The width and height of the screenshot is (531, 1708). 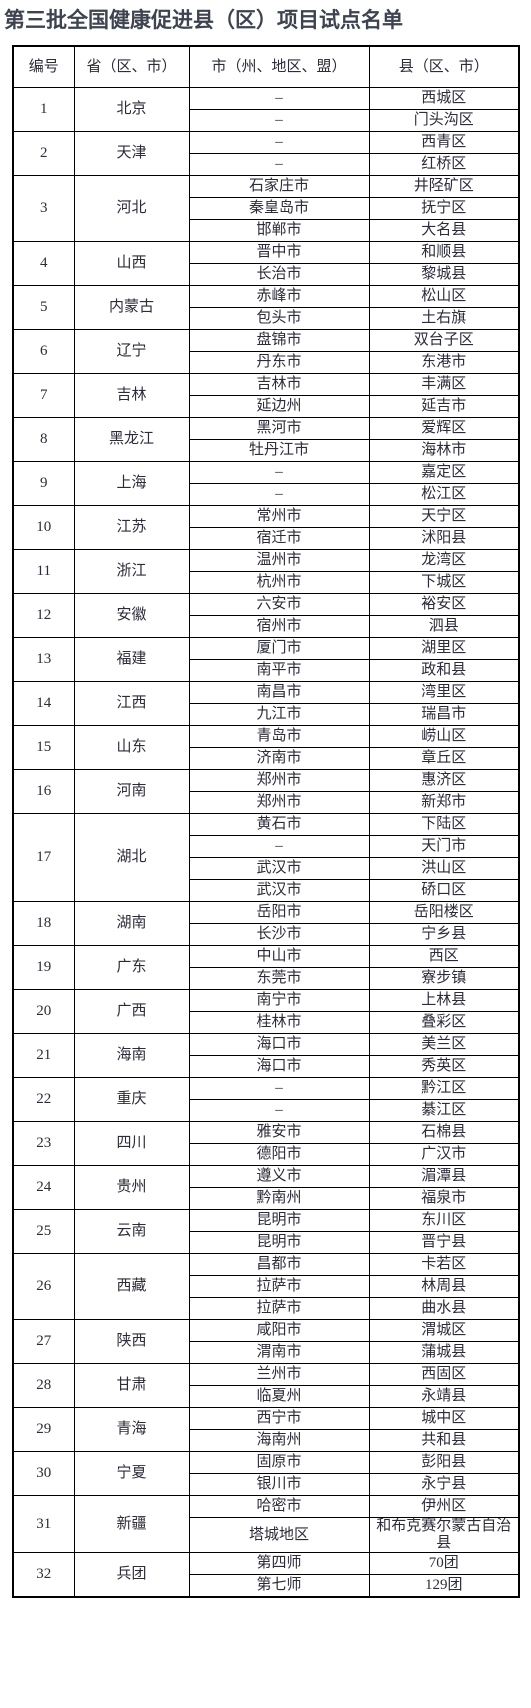 What do you see at coordinates (131, 153) in the screenshot?
I see `cell-province: 天津` at bounding box center [131, 153].